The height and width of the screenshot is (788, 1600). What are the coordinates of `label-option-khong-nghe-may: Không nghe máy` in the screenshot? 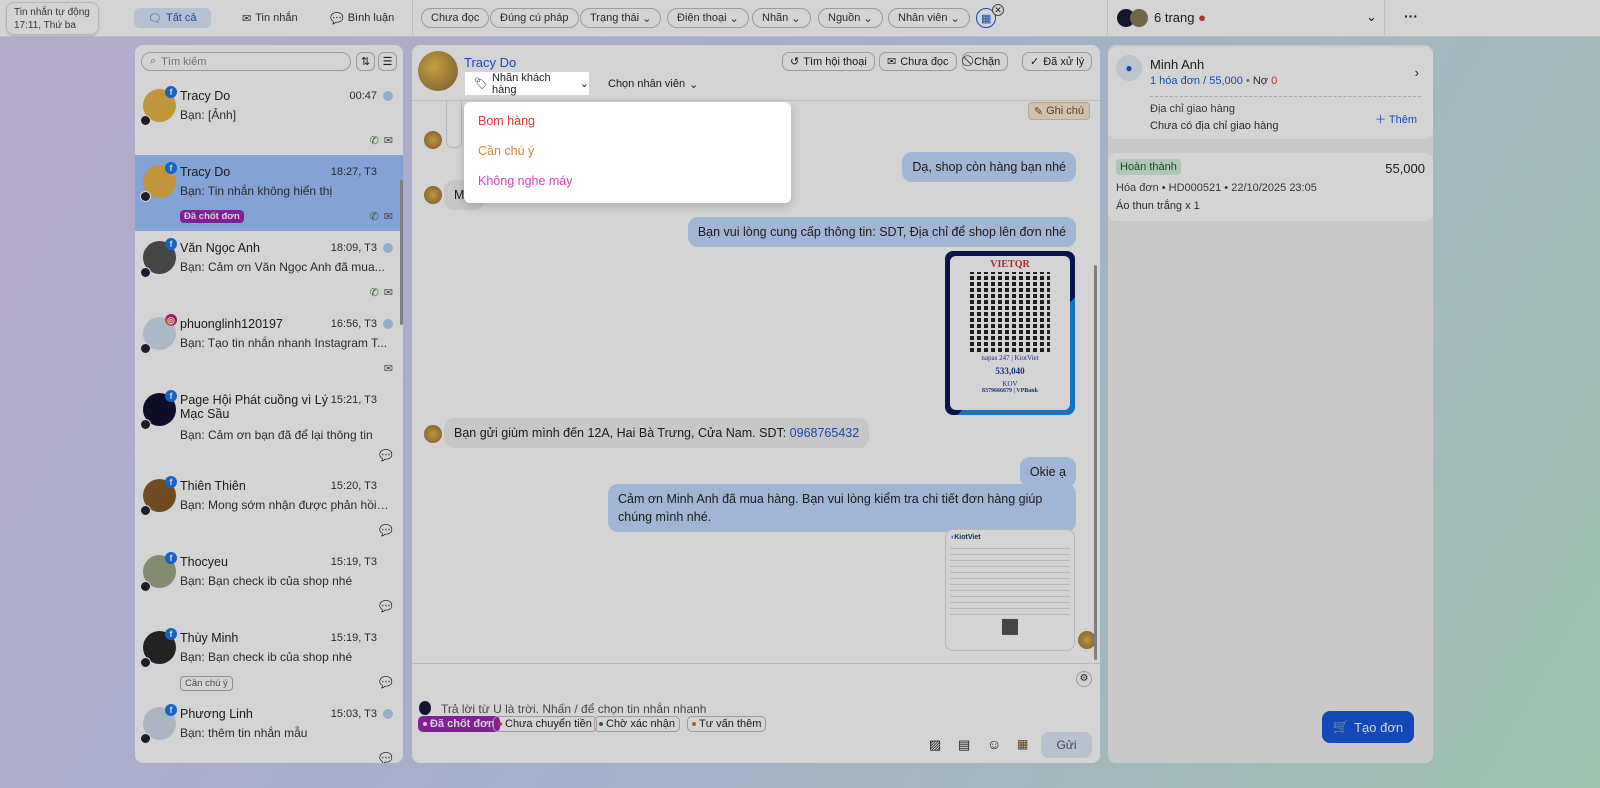 It's located at (525, 181).